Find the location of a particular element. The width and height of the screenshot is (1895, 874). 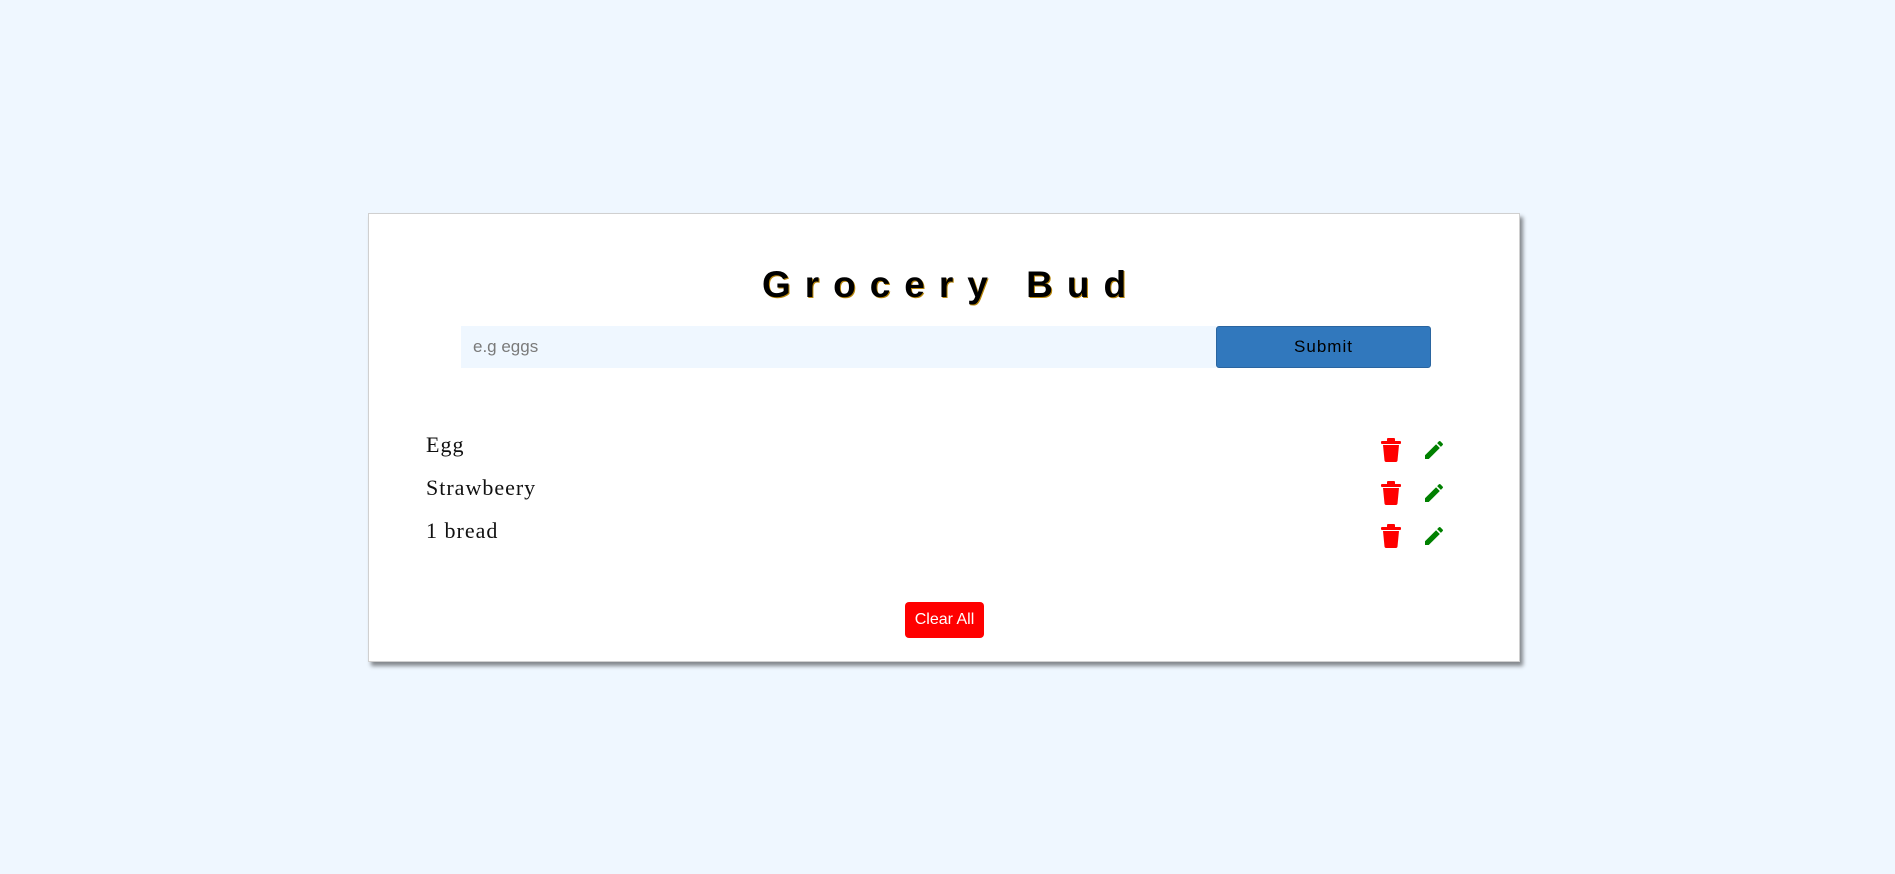

list-item: Strawbeery is located at coordinates (936, 496).